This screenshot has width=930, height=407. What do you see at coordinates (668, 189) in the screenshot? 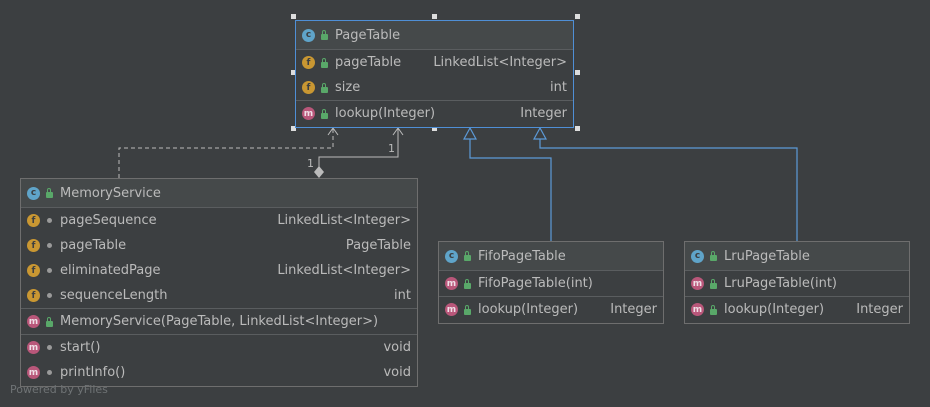
I see `inheritance-edge-lru` at bounding box center [668, 189].